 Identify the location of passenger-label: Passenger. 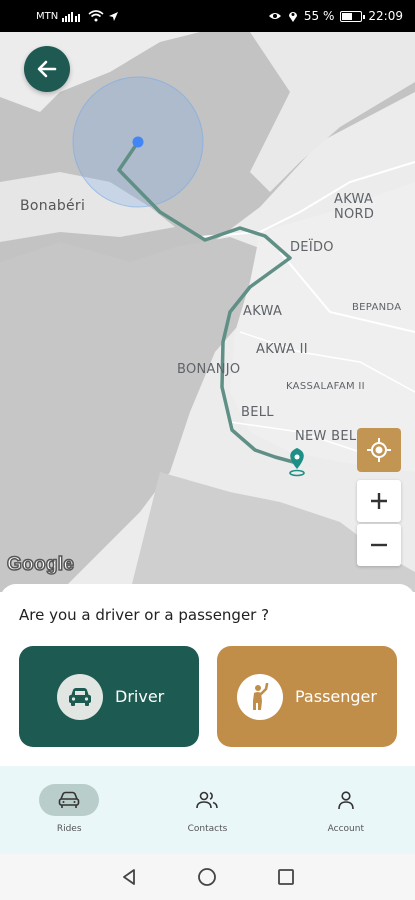
(336, 696).